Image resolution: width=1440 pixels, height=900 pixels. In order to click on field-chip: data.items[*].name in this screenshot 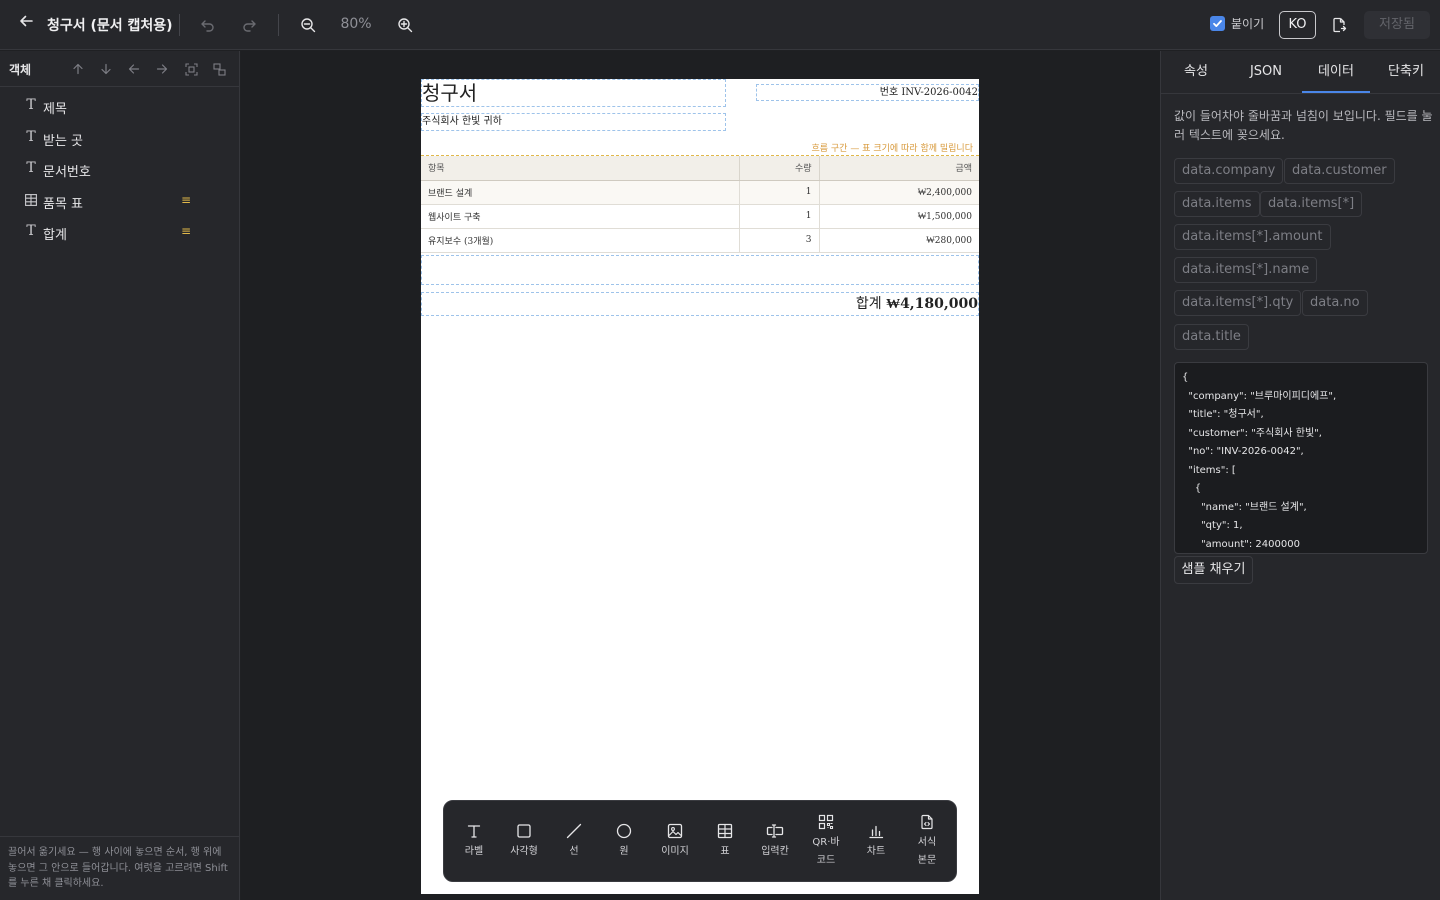, I will do `click(1246, 270)`.